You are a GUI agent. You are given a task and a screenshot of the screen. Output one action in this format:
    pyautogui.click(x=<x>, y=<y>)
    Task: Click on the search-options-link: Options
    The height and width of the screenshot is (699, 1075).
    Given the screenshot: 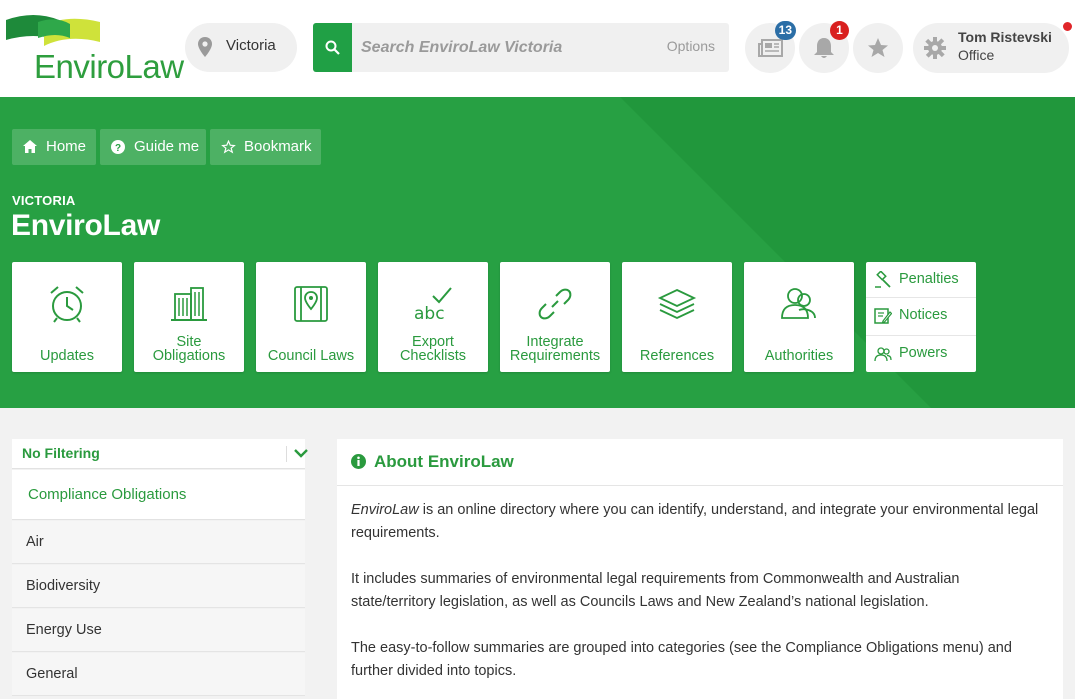 What is the action you would take?
    pyautogui.click(x=691, y=46)
    